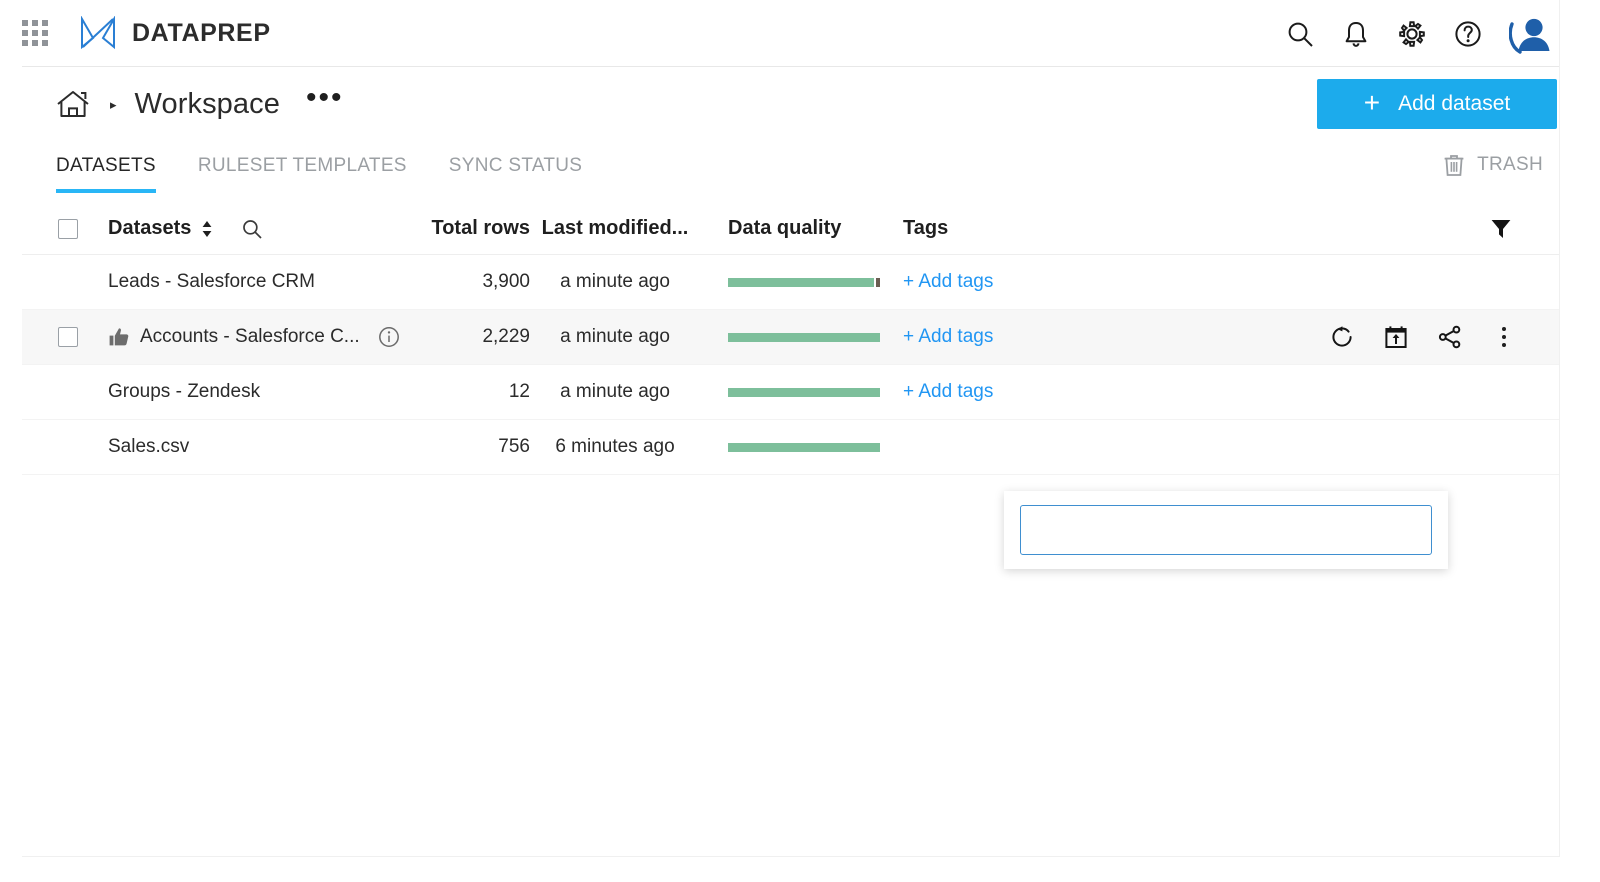 The width and height of the screenshot is (1600, 882). I want to click on row-name-cell: Groups - Zendesk, so click(248, 392).